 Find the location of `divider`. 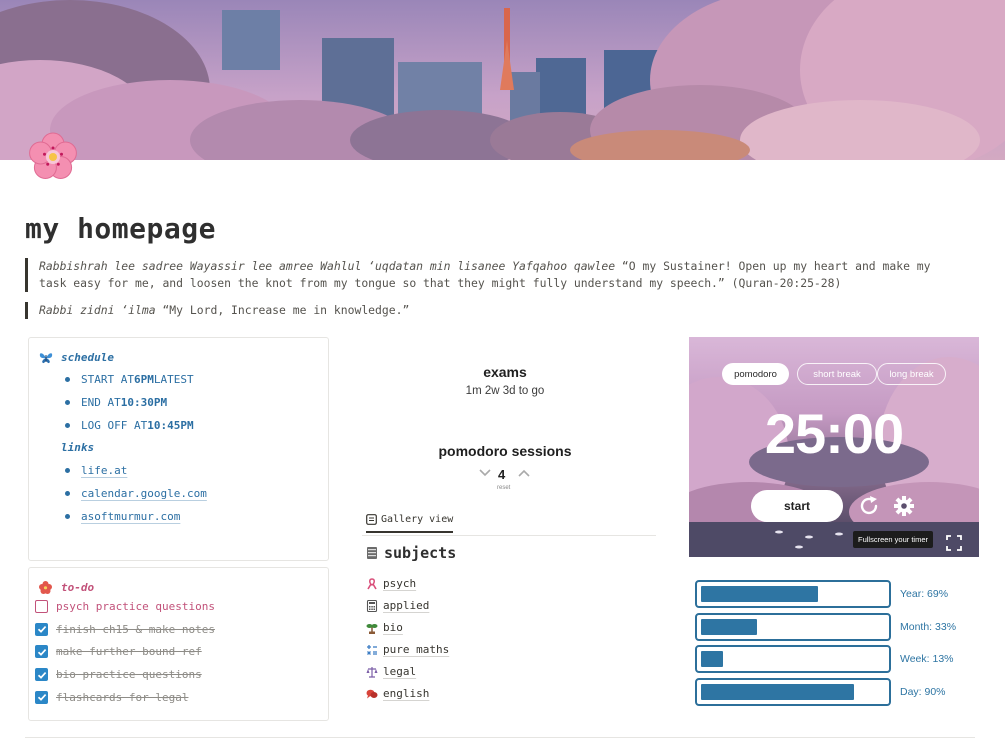

divider is located at coordinates (500, 737).